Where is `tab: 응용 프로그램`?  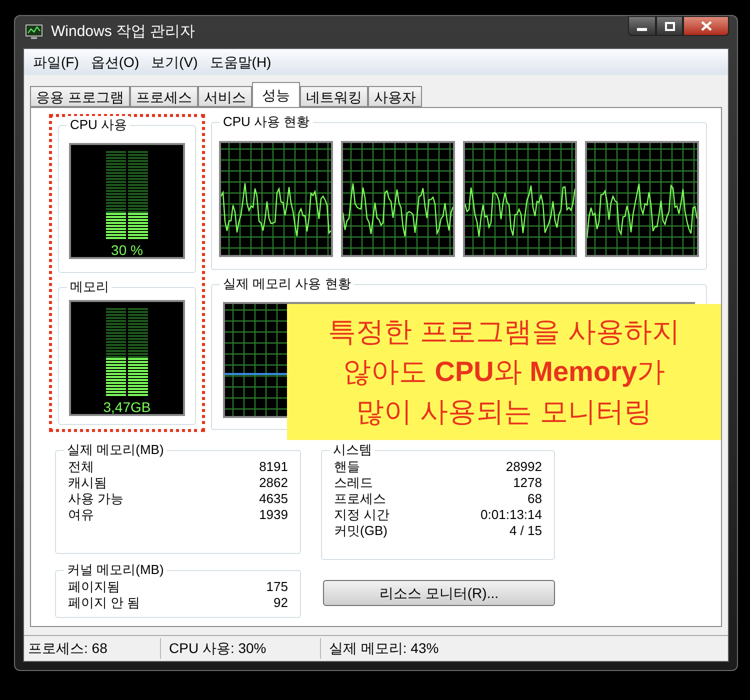 tab: 응용 프로그램 is located at coordinates (80, 96).